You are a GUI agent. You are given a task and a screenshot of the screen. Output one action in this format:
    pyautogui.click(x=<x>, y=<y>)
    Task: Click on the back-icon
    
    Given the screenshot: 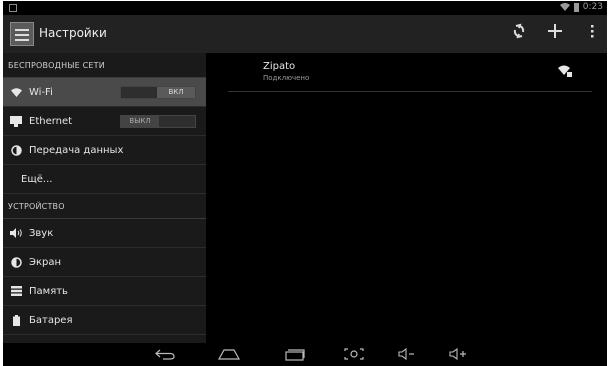 What is the action you would take?
    pyautogui.click(x=165, y=354)
    